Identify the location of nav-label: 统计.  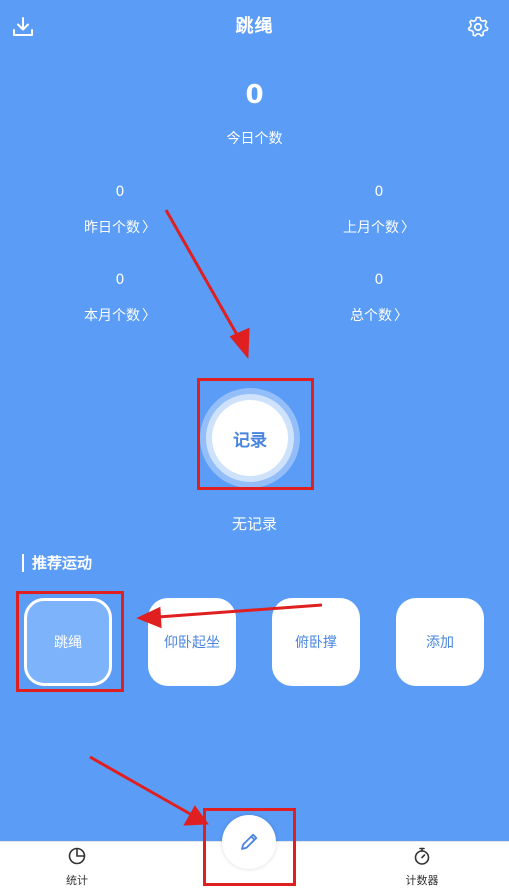
(77, 880).